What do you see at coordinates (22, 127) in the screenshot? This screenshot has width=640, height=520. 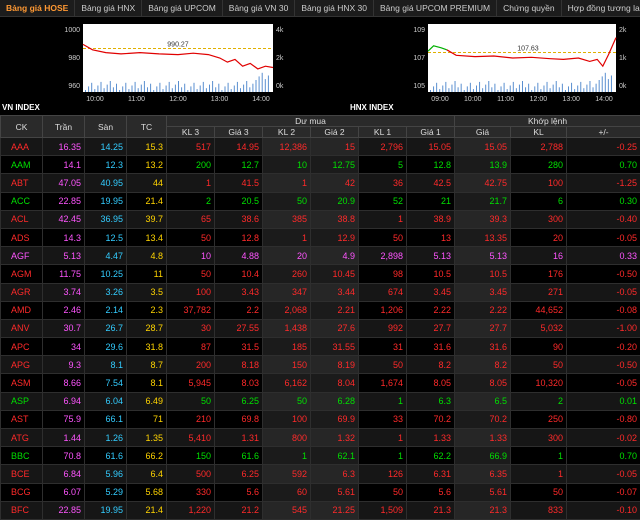 I see `col-ck: CK` at bounding box center [22, 127].